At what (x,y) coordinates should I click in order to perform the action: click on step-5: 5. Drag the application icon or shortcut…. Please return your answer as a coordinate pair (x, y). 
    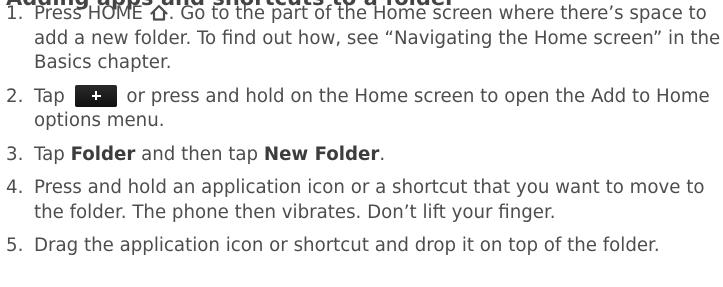
    Looking at the image, I should click on (361, 246).